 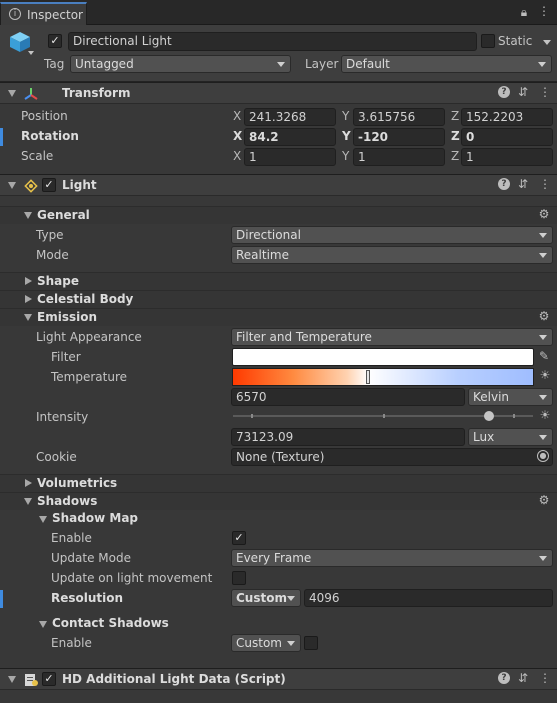 What do you see at coordinates (392, 255) in the screenshot?
I see `mode-dropdown: Realtime` at bounding box center [392, 255].